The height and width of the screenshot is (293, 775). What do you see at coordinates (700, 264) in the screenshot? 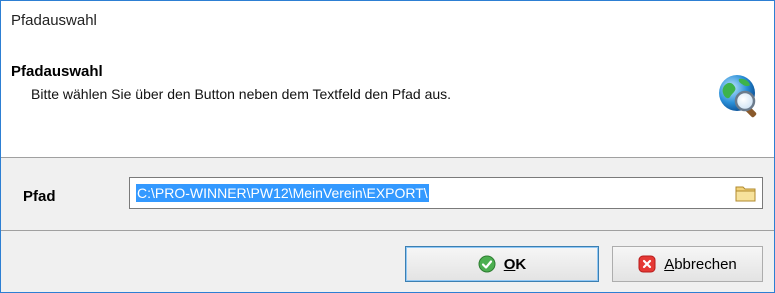
I see `cancel-button-label: Abbrechen` at bounding box center [700, 264].